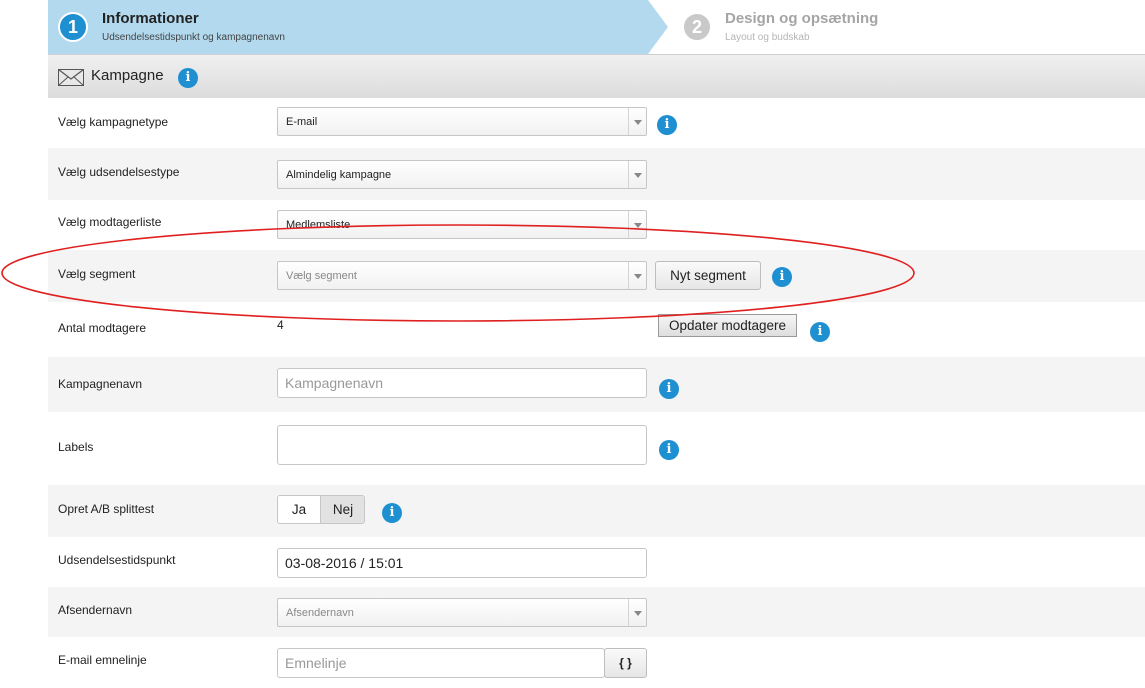 Image resolution: width=1145 pixels, height=688 pixels. I want to click on send-type-select: Almindelig kampagne, so click(462, 174).